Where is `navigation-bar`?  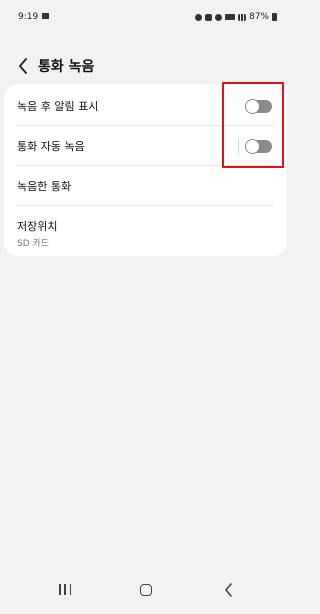
navigation-bar is located at coordinates (145, 592).